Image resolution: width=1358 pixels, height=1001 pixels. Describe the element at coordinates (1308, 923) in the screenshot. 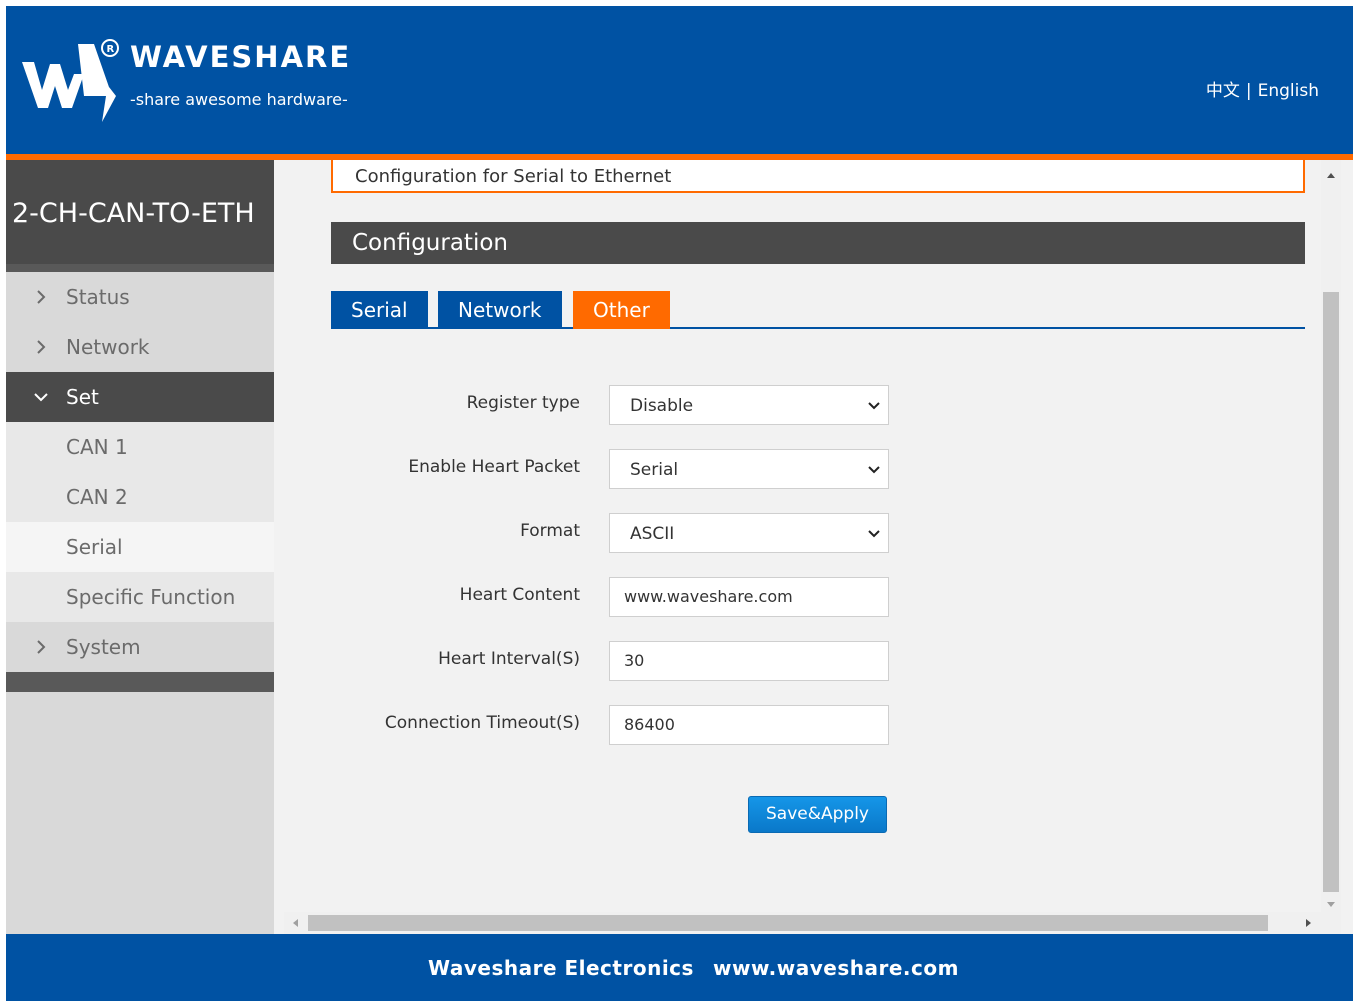

I see `scroll-right-arrow-icon` at that location.